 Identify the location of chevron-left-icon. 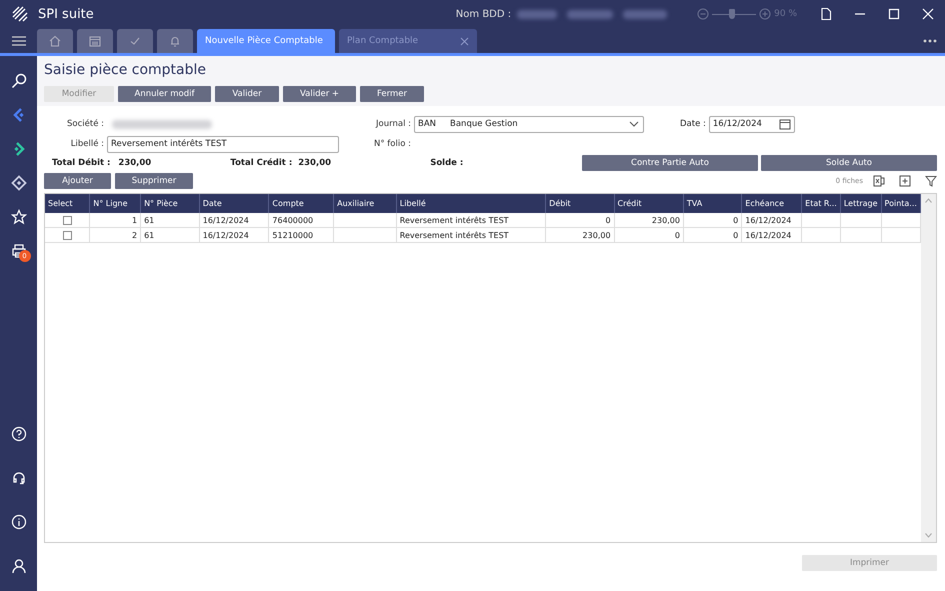
(18, 115).